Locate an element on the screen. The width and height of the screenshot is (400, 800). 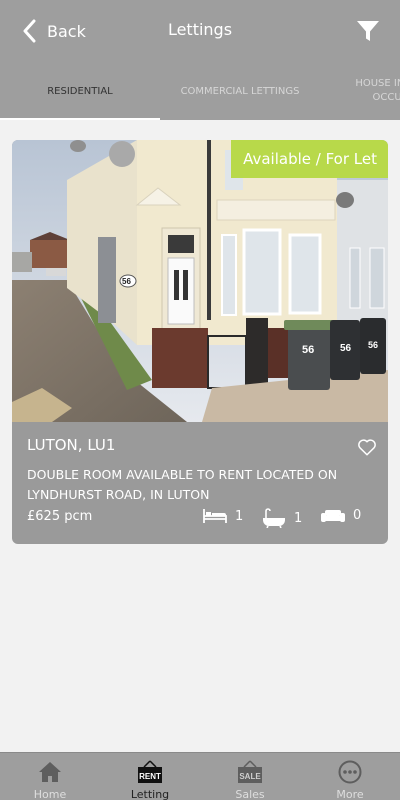
nav-home-icon-wrap is located at coordinates (50, 772).